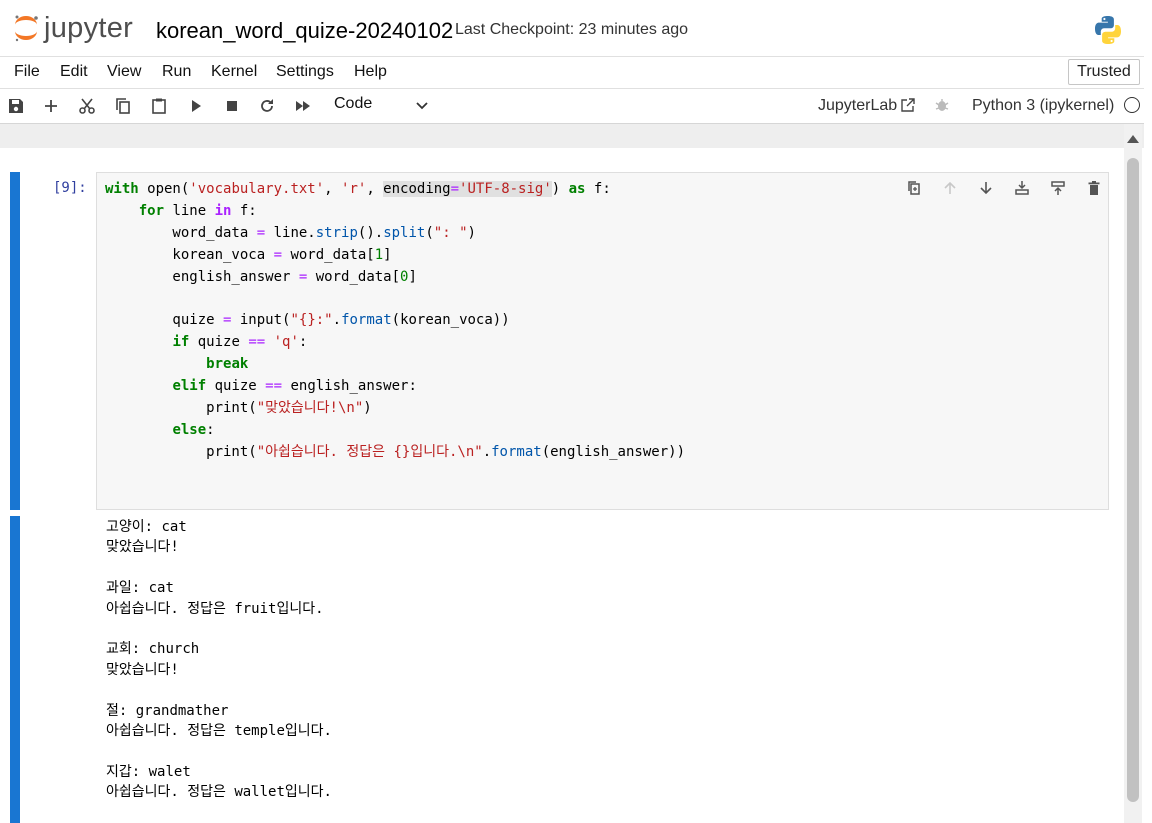 This screenshot has width=1152, height=823. I want to click on debugger-icon, so click(942, 105).